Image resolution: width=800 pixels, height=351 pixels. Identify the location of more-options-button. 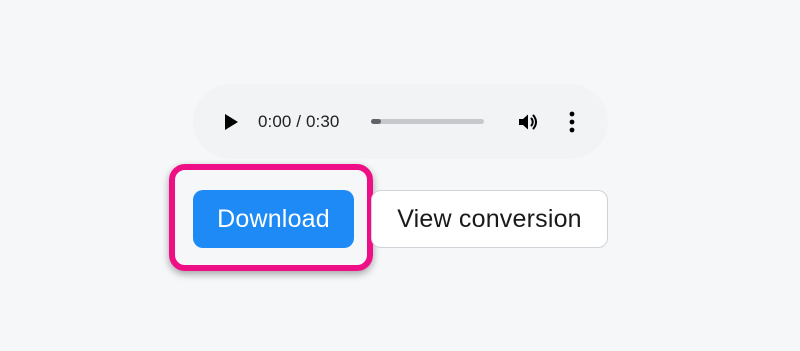
(572, 122).